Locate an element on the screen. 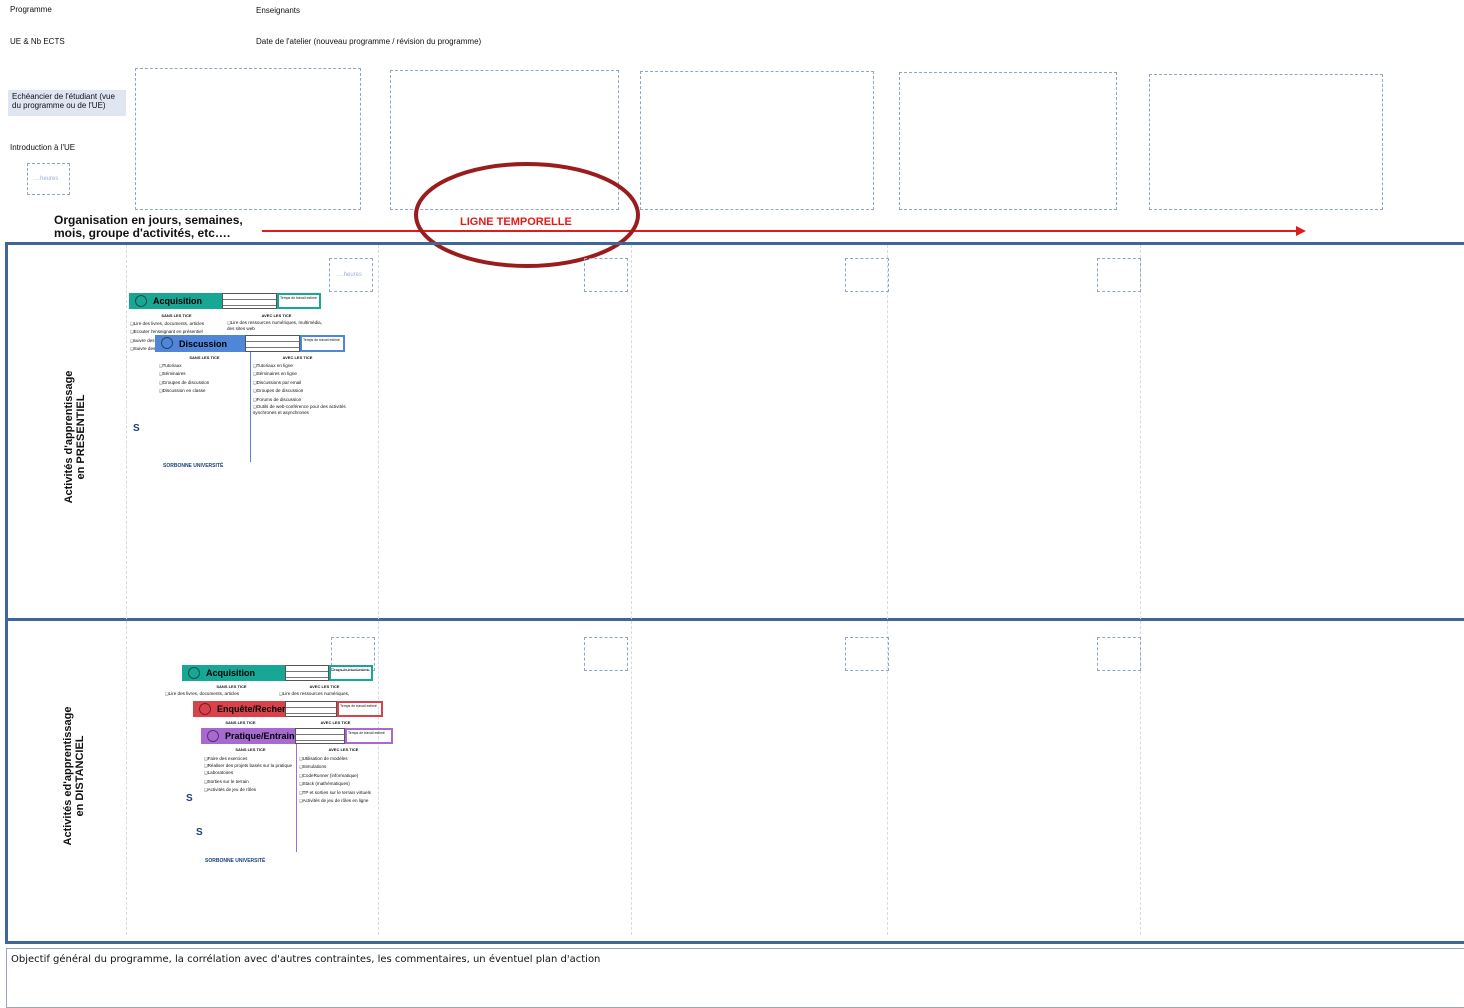 The width and height of the screenshot is (1464, 1008). pratique-item: Simulations is located at coordinates (335, 767).